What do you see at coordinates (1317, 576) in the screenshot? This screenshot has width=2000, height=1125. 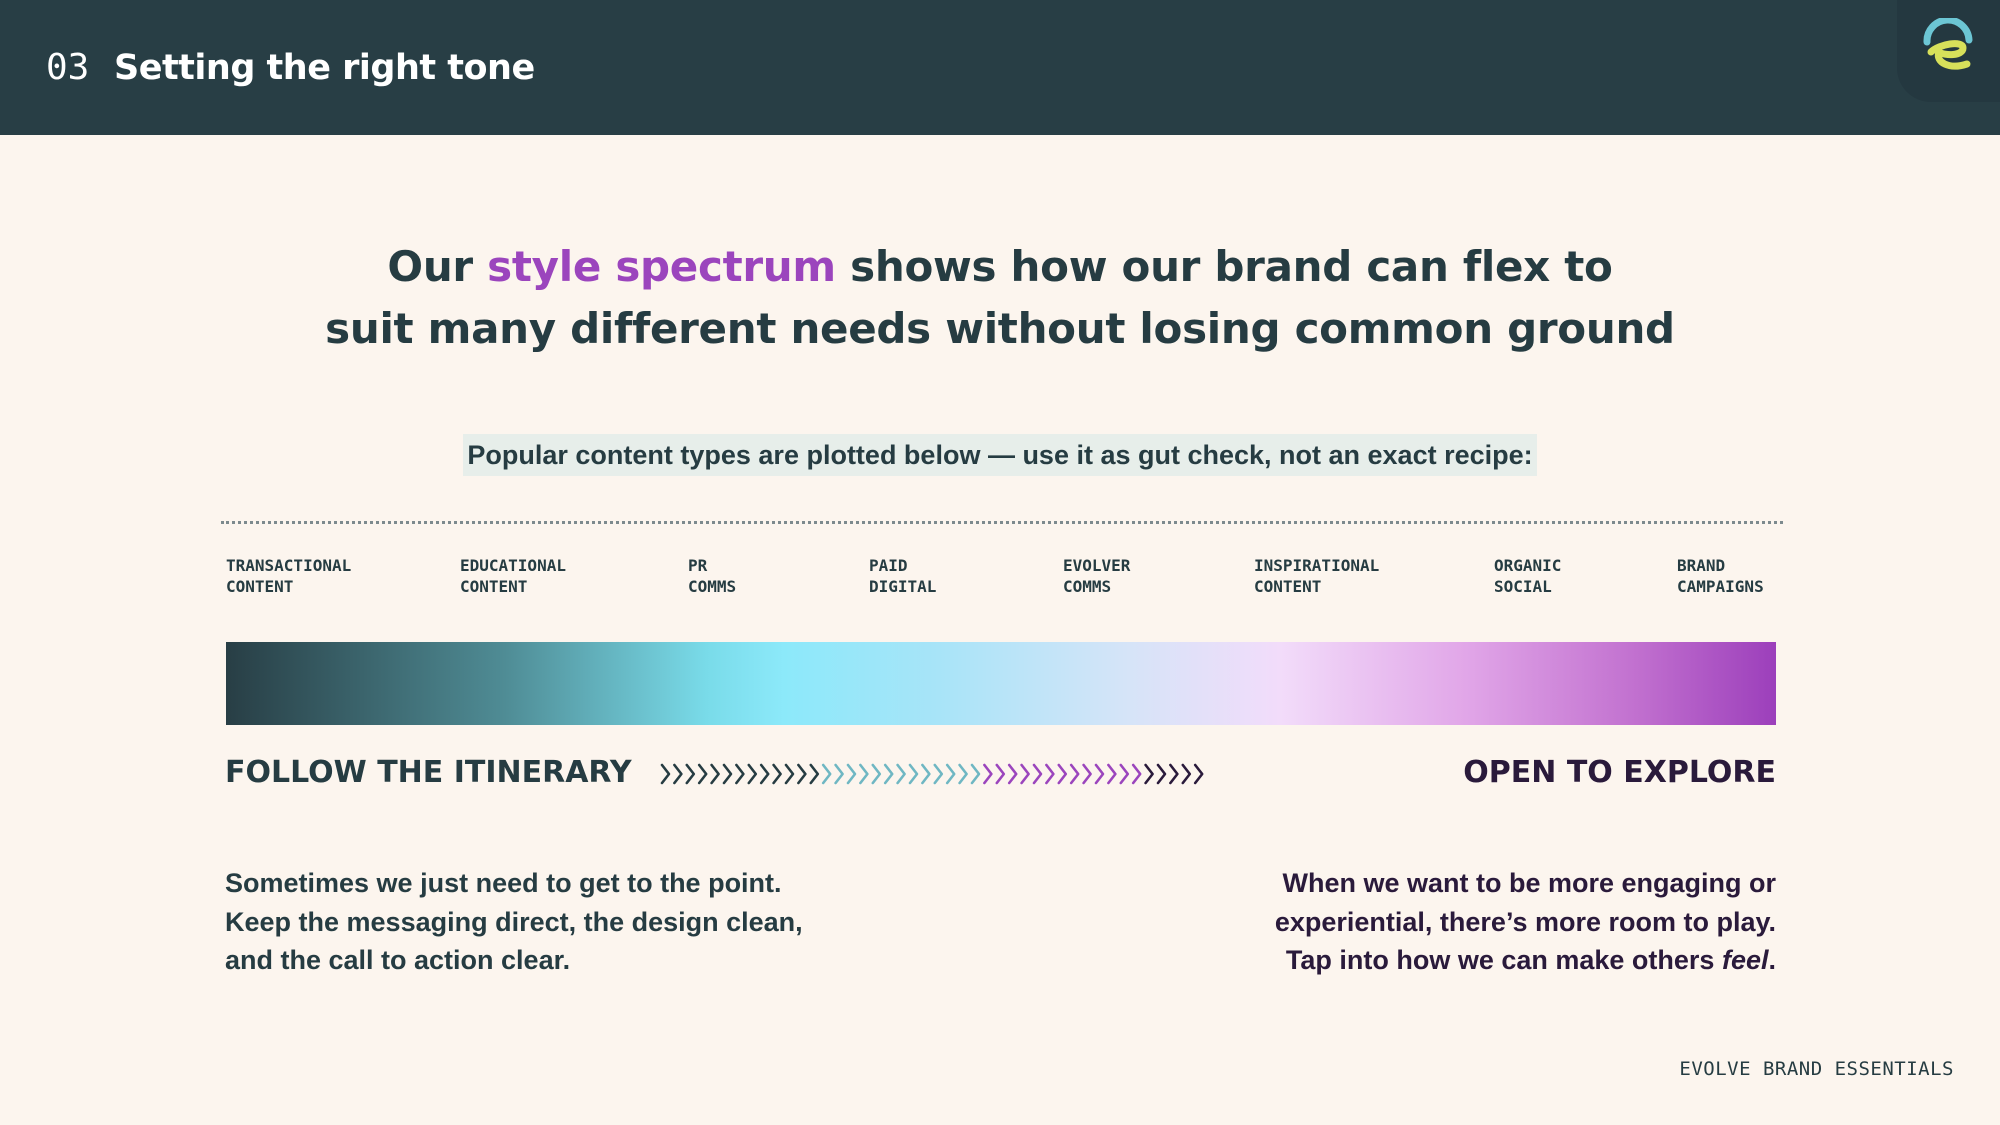 I see `category-label-inspirational: INSPIRATIONAL CONTENT` at bounding box center [1317, 576].